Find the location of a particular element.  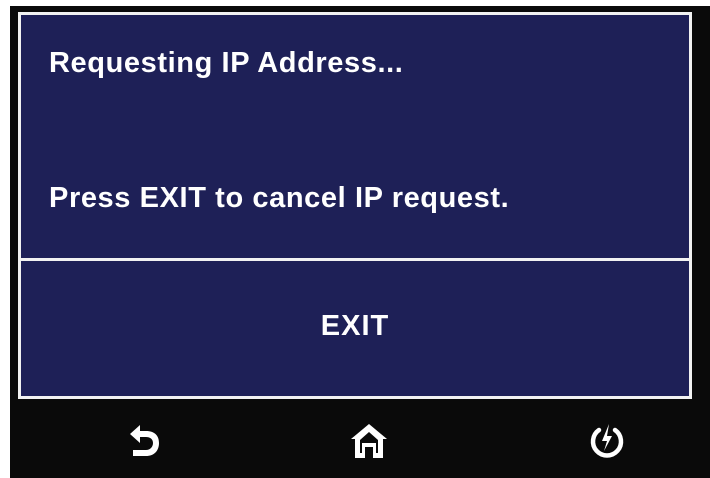

home-button is located at coordinates (369, 441).